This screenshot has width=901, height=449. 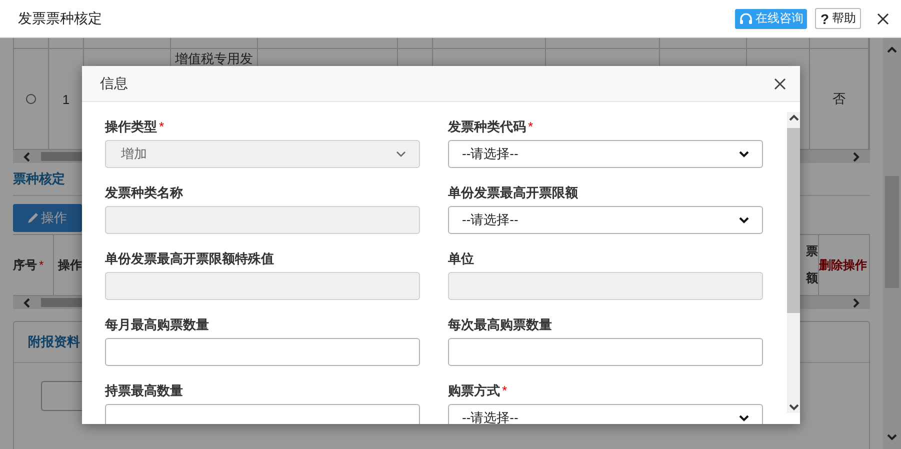 I want to click on radio-button, so click(x=31, y=99).